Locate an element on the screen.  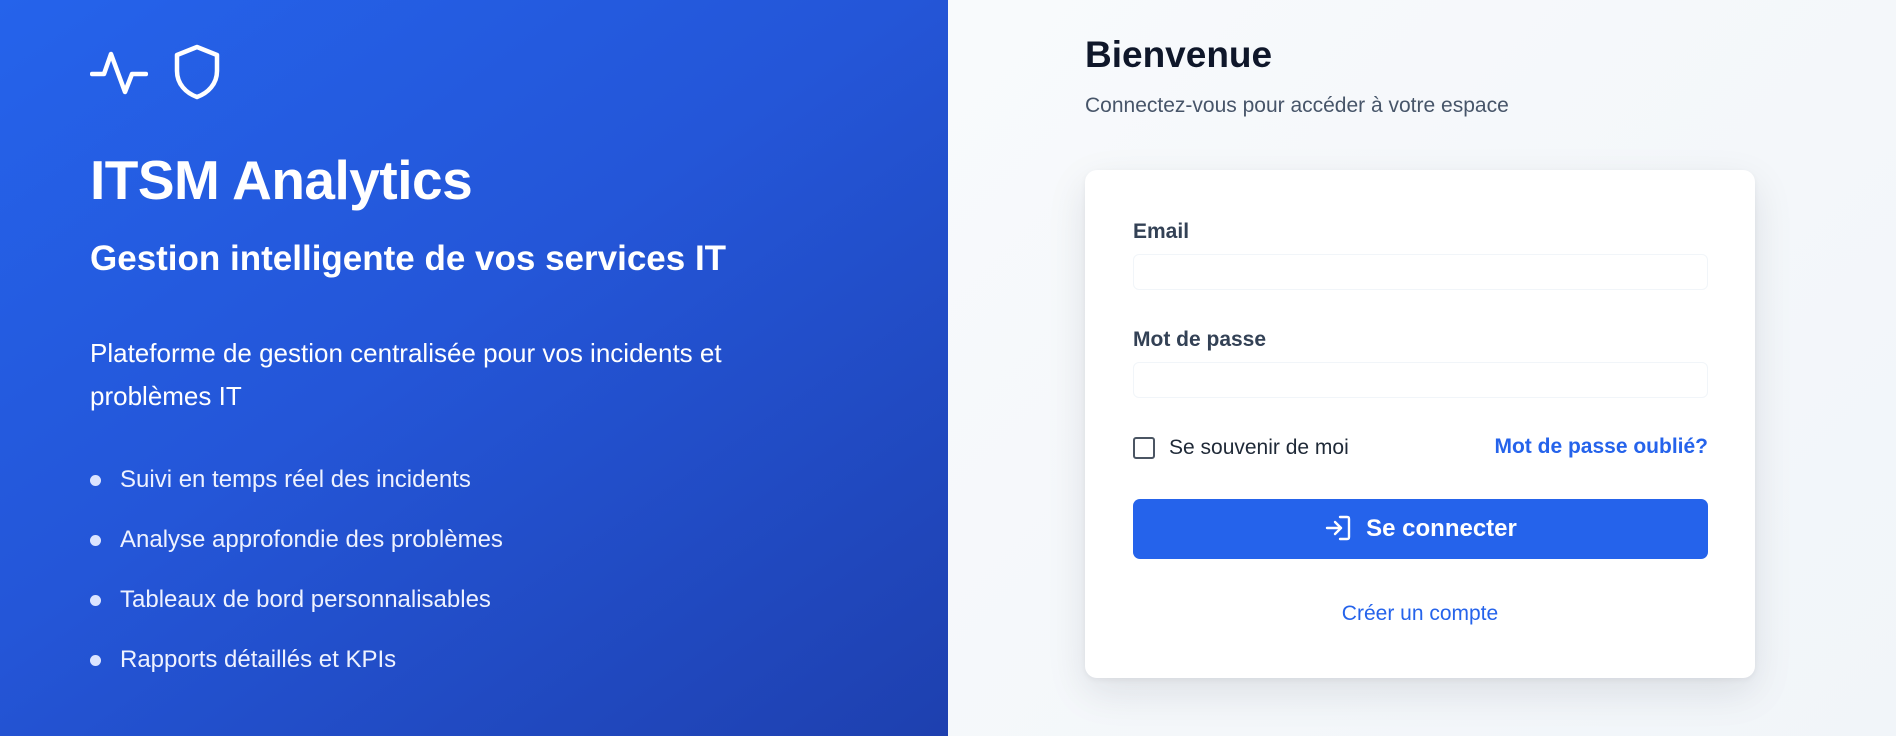
hero-icons is located at coordinates (156, 72).